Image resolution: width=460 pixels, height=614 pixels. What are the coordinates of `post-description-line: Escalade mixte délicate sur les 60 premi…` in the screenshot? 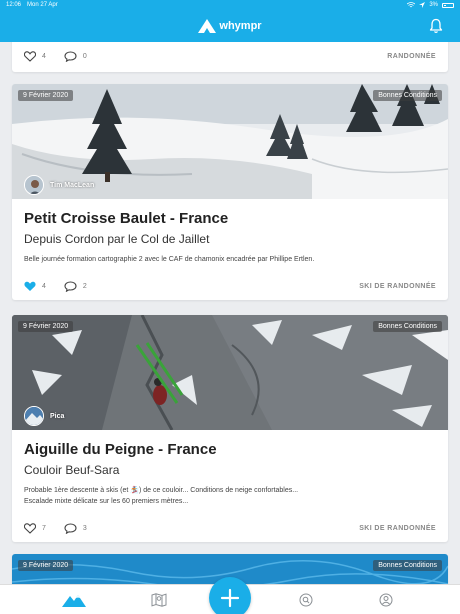 It's located at (106, 501).